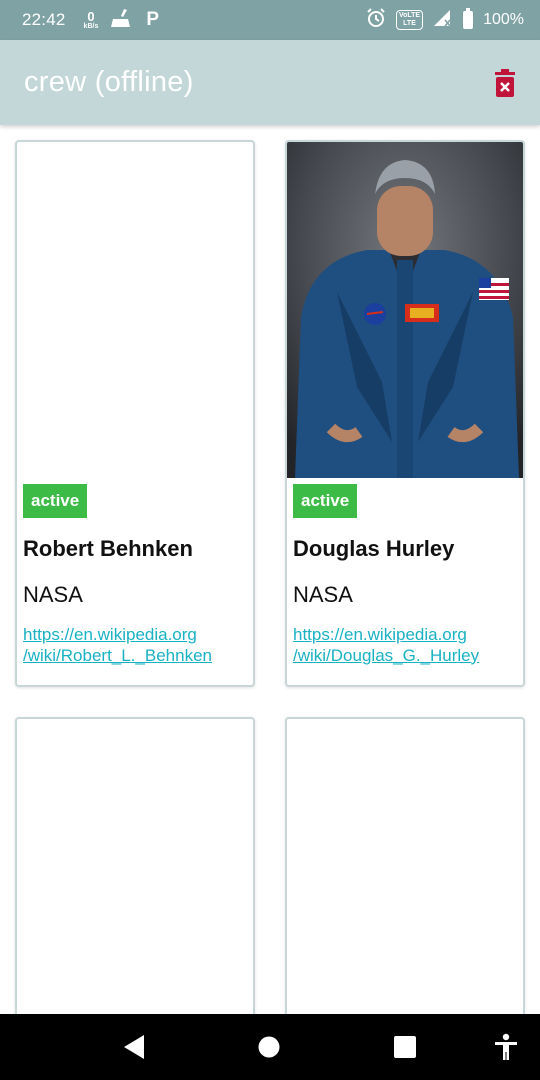 This screenshot has width=540, height=1080. Describe the element at coordinates (91, 26) in the screenshot. I see `network-speed-unit: kB/s` at that location.